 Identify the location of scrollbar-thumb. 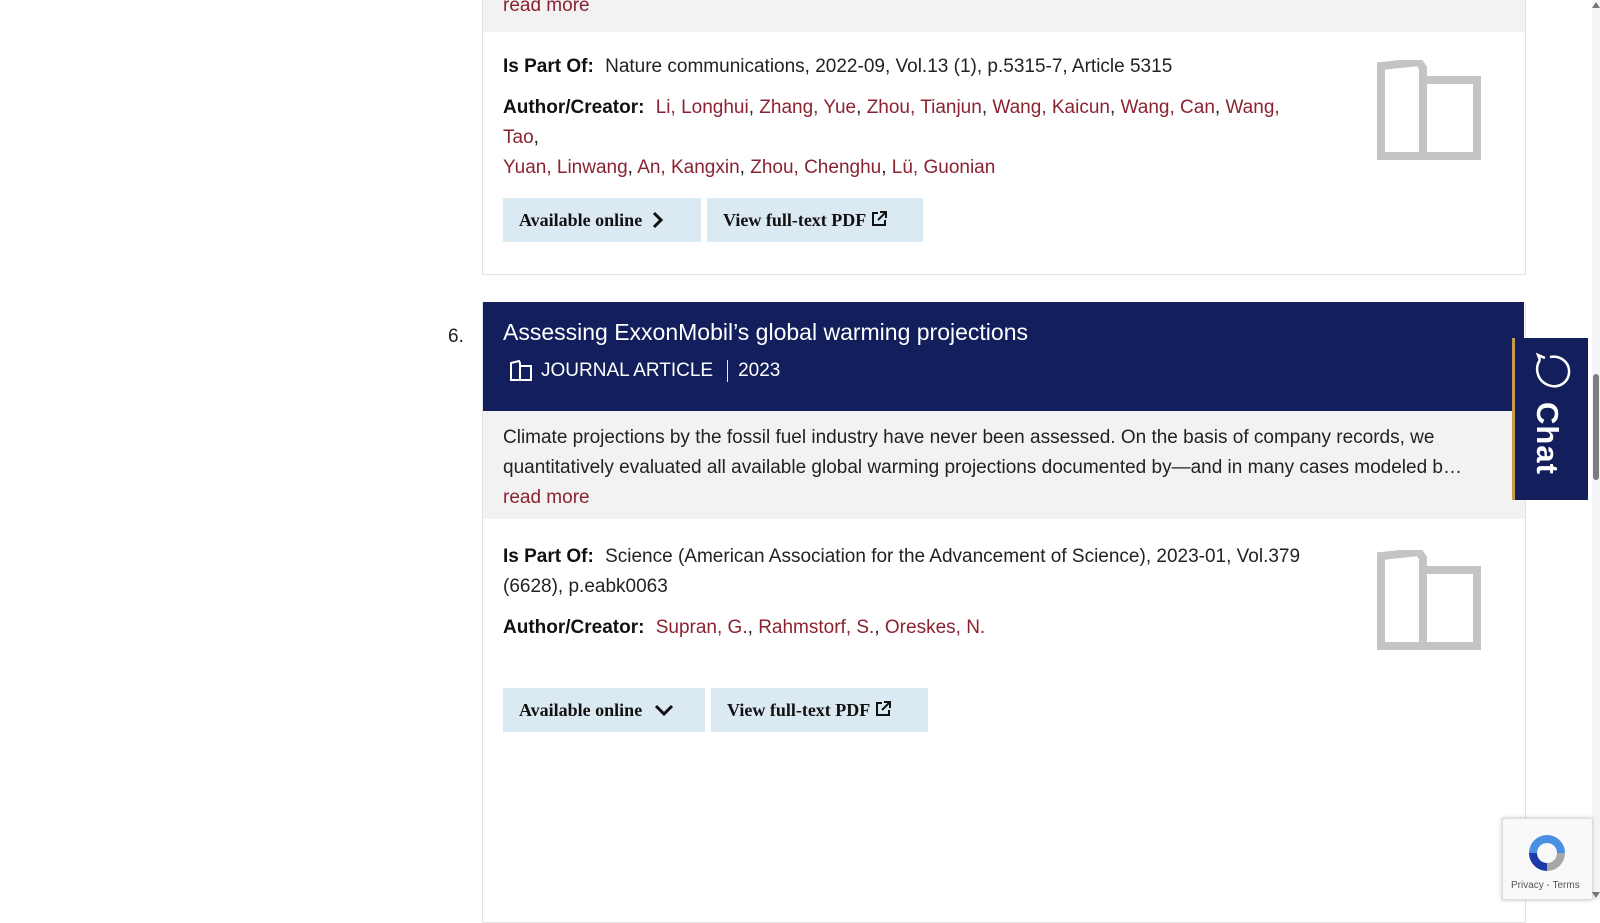
(1596, 427).